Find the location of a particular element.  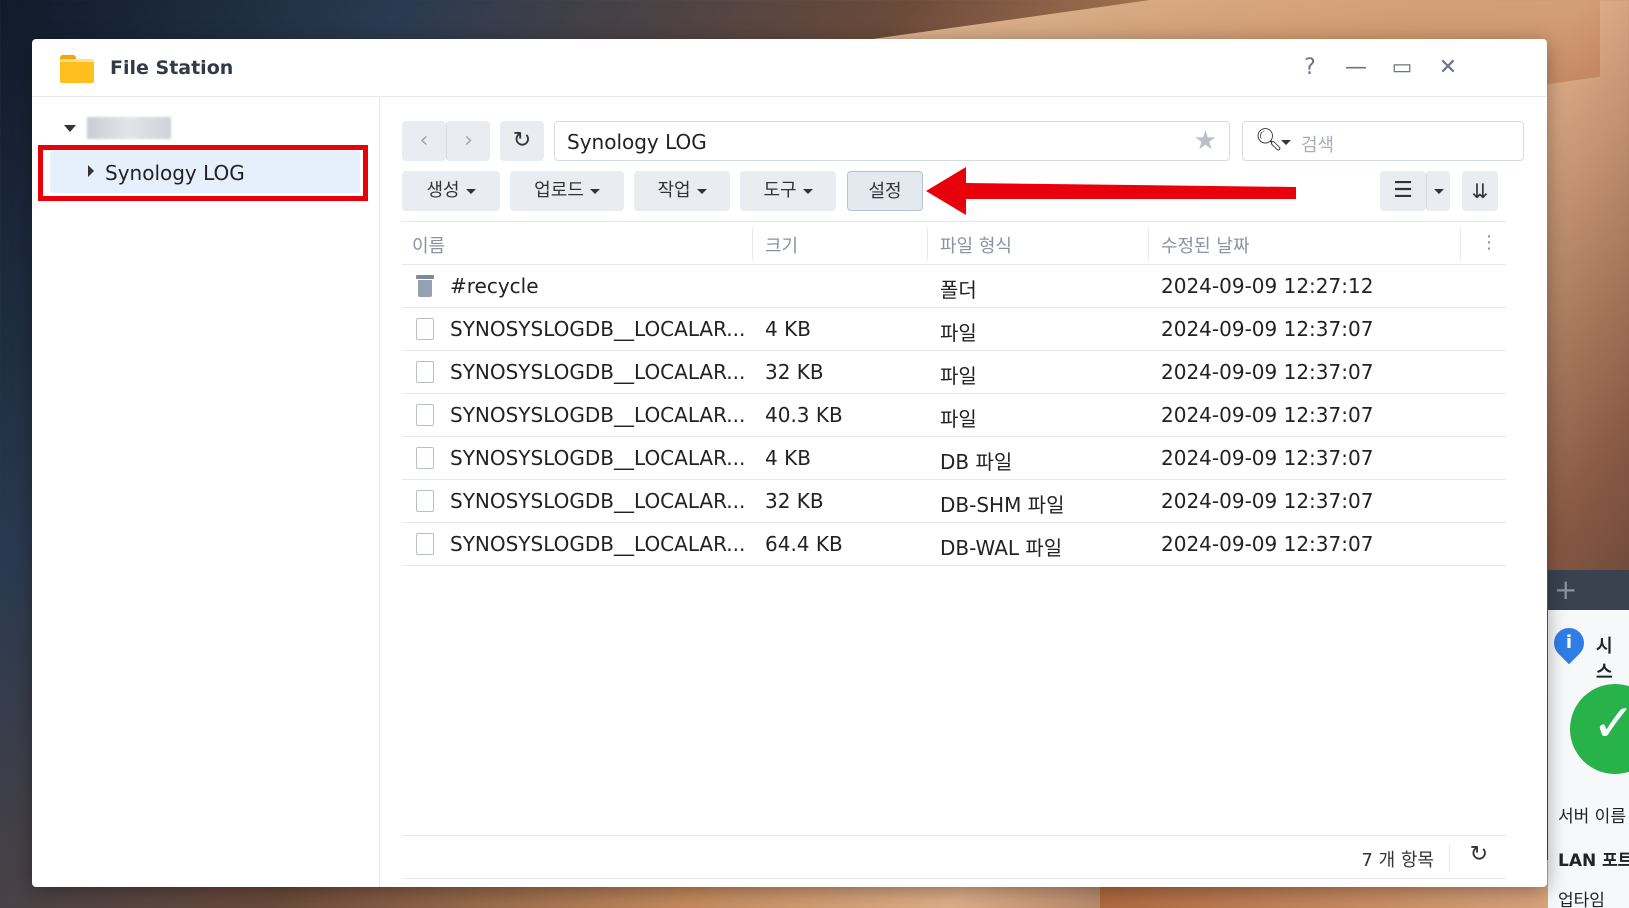

file-name: #recycle is located at coordinates (494, 286).